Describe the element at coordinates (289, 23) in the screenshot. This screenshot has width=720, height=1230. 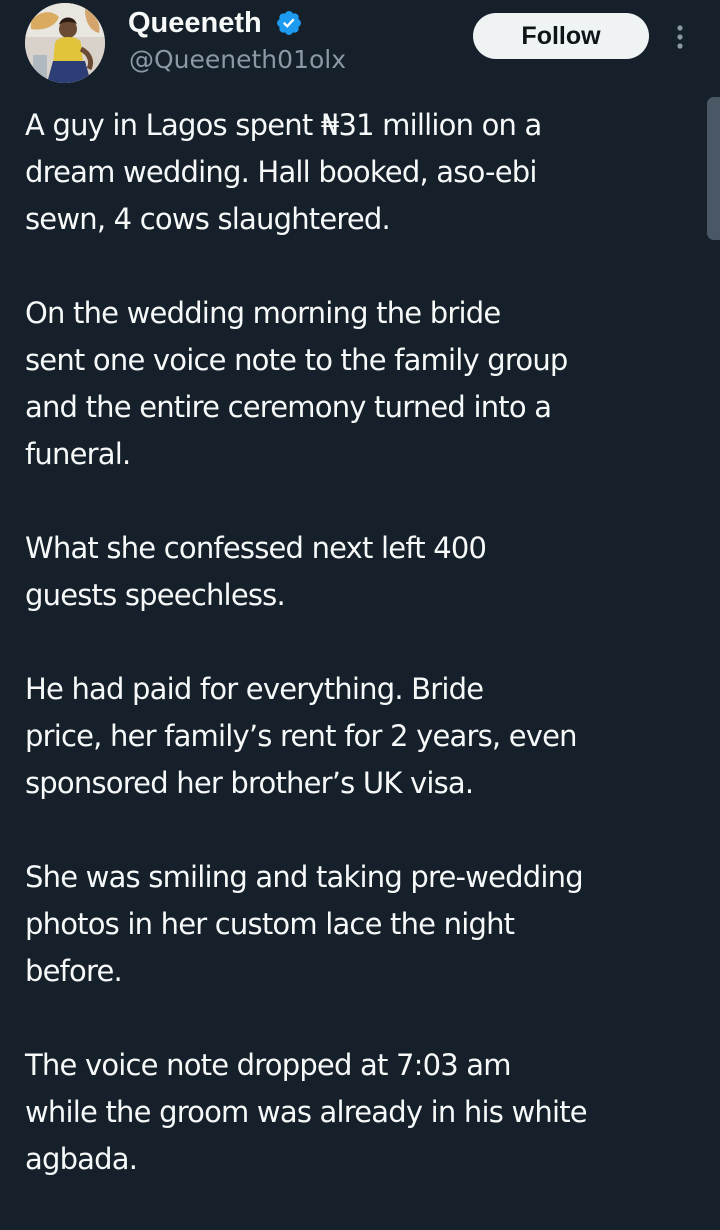
I see `verified-badge-icon` at that location.